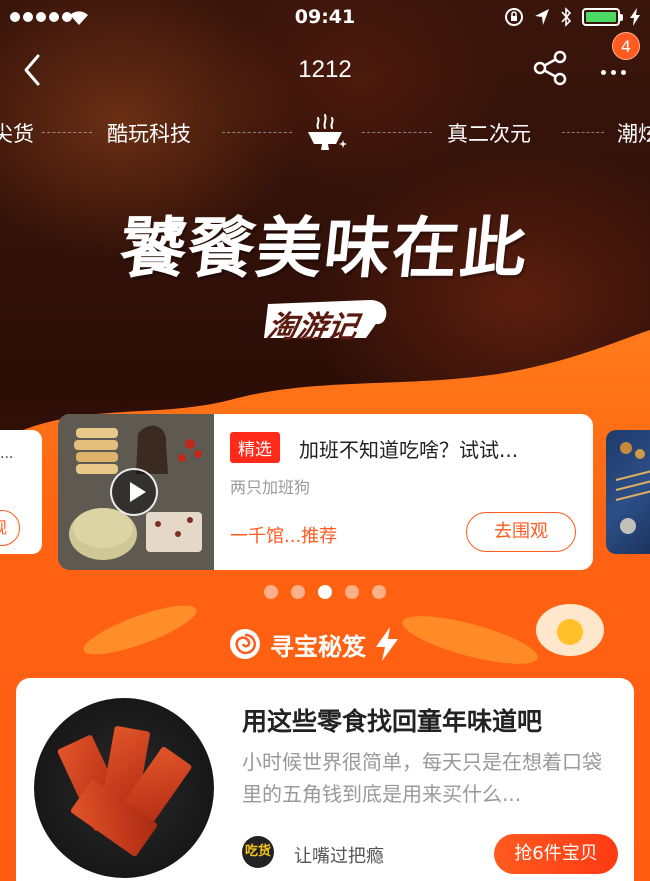 The height and width of the screenshot is (881, 650). I want to click on status-bar: 09:41, so click(325, 18).